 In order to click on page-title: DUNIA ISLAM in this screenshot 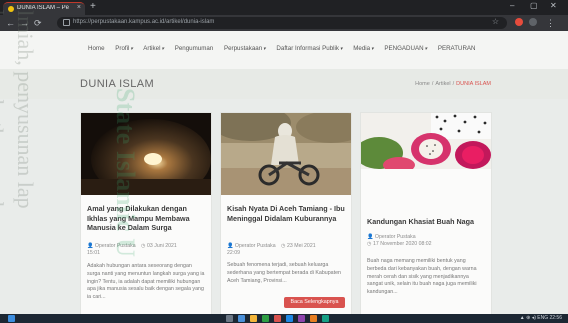, I will do `click(117, 84)`.